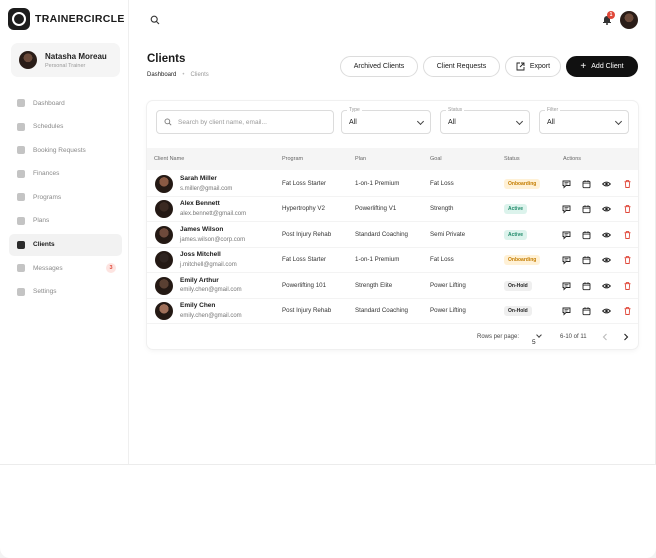  I want to click on column-goal: Goal, so click(436, 159).